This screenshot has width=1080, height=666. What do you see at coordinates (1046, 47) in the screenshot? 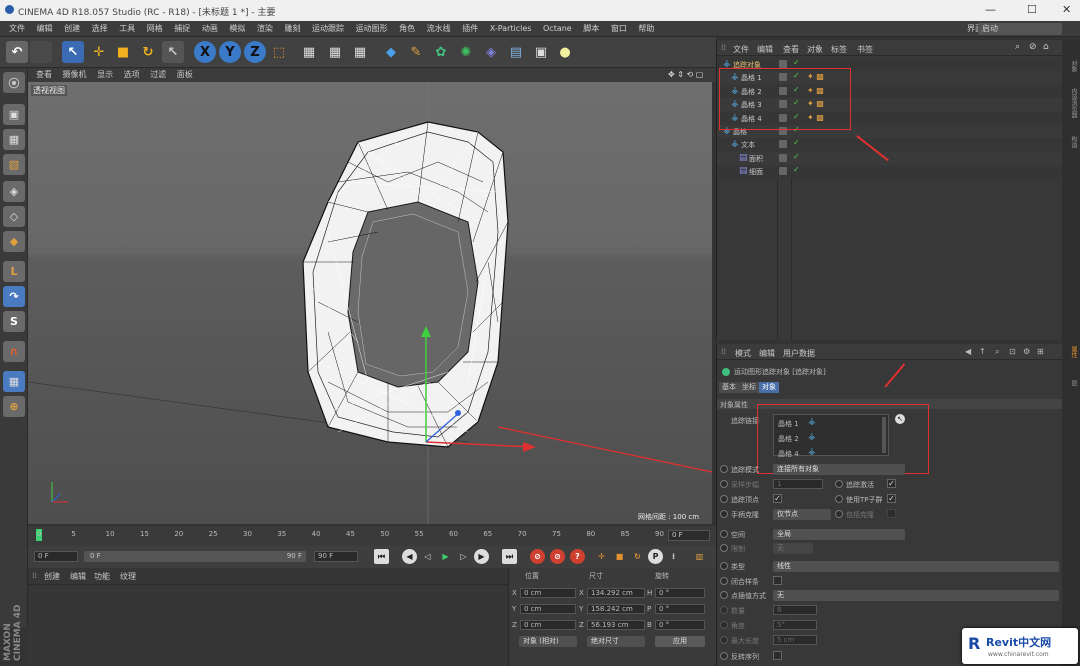
I see `home-icon: ⌂` at bounding box center [1046, 47].